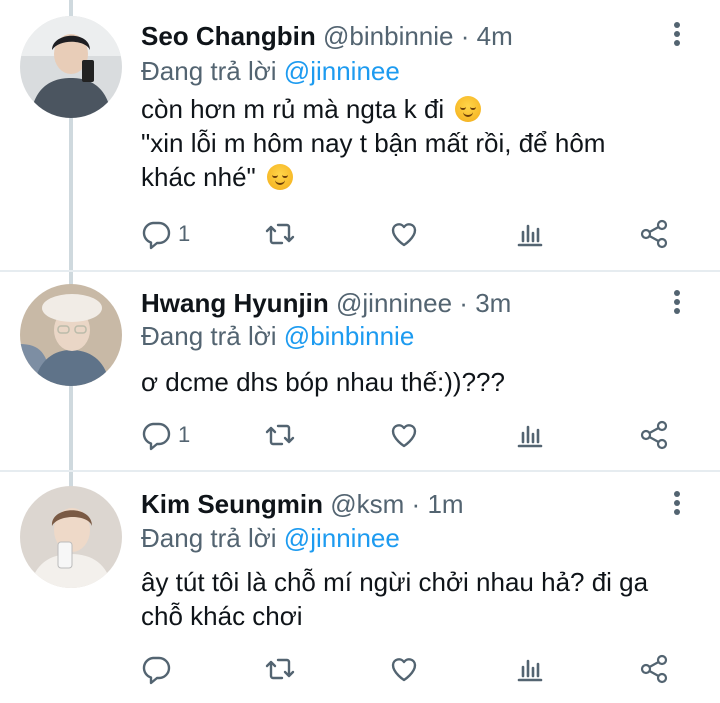 Image resolution: width=720 pixels, height=703 pixels. I want to click on display-name: Hwang Hyunjin, so click(235, 303).